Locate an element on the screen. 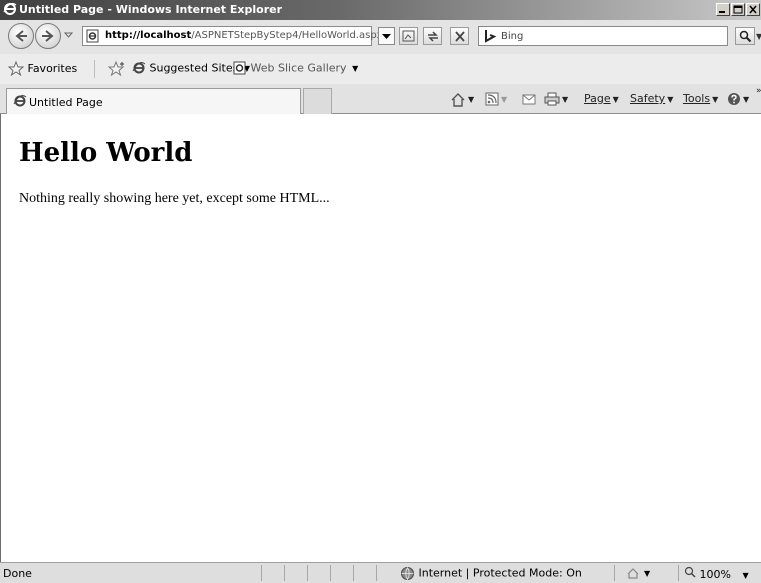  close-icon is located at coordinates (753, 9).